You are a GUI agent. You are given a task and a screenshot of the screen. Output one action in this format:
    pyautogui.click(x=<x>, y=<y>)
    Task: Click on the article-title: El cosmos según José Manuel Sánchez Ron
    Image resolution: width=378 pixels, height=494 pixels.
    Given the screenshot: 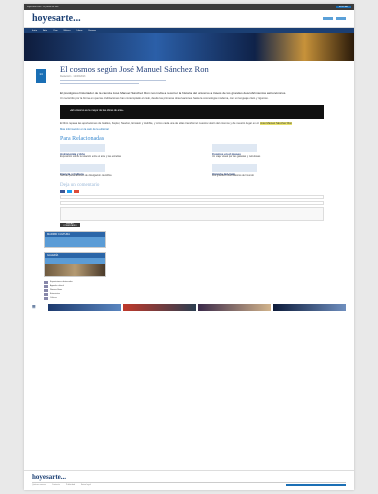 What is the action you would take?
    pyautogui.click(x=134, y=69)
    